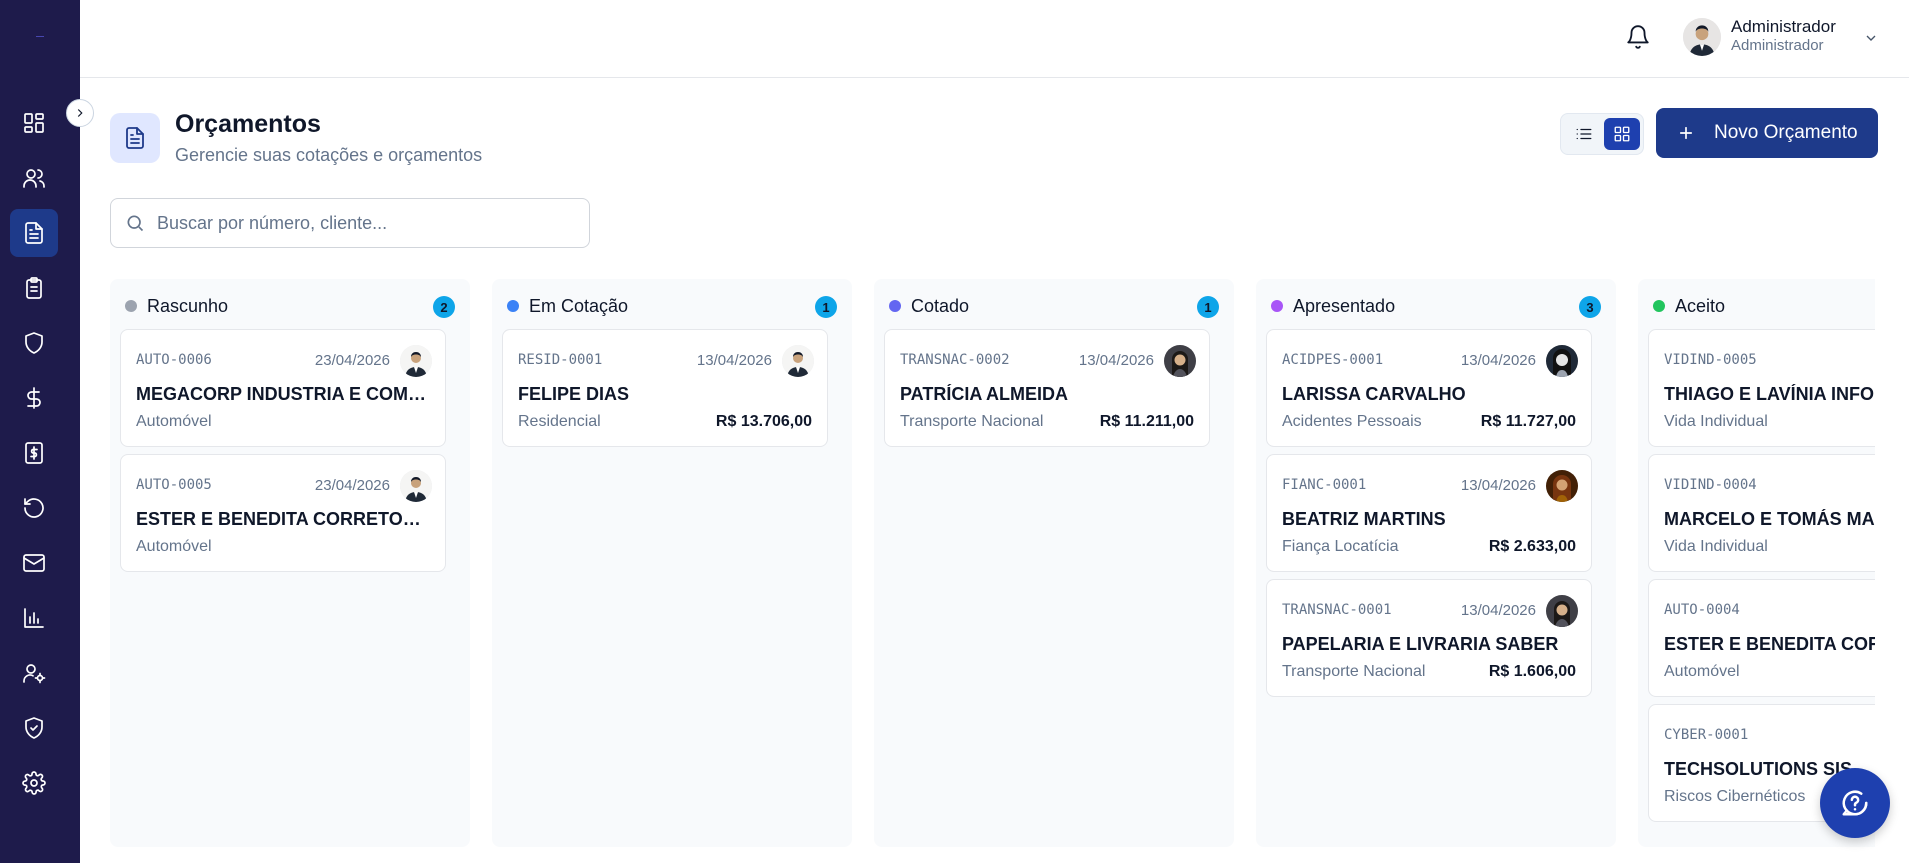 The image size is (1909, 863). I want to click on new-quote-button: Novo Orçamento, so click(1767, 133).